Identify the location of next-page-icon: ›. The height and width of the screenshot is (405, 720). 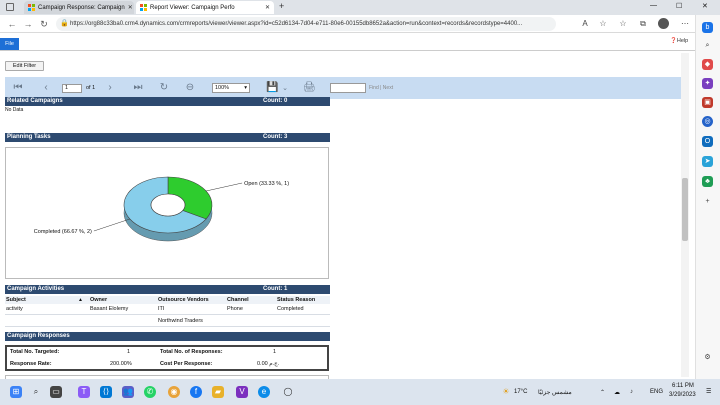
(110, 88).